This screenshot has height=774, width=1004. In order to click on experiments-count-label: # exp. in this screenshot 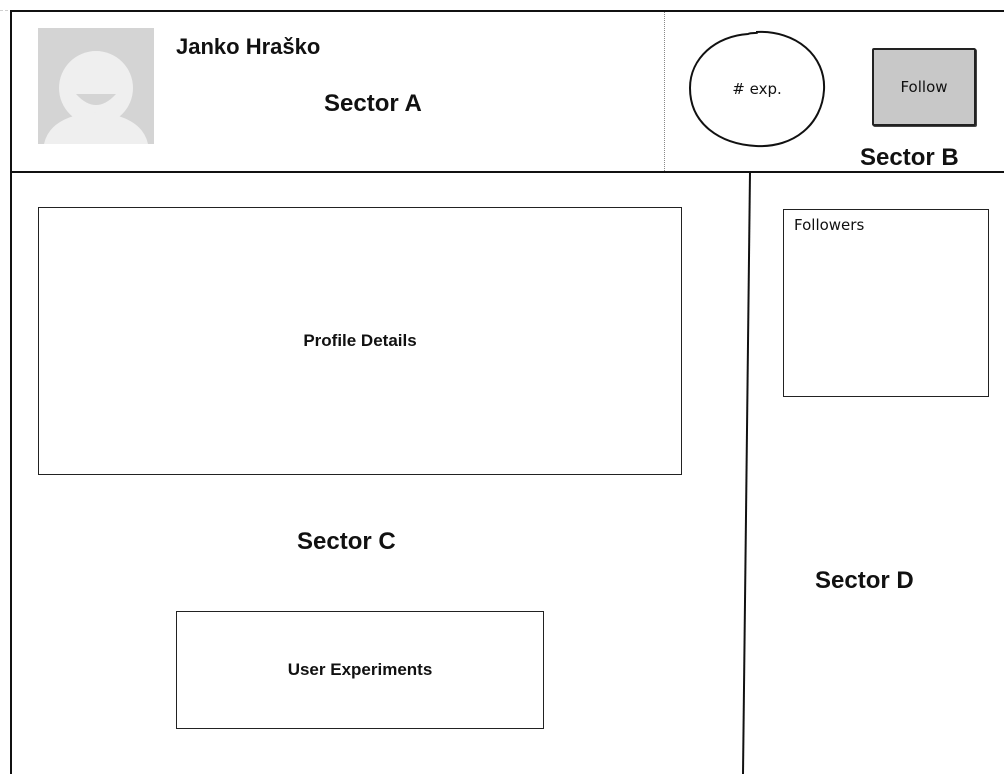, I will do `click(757, 89)`.